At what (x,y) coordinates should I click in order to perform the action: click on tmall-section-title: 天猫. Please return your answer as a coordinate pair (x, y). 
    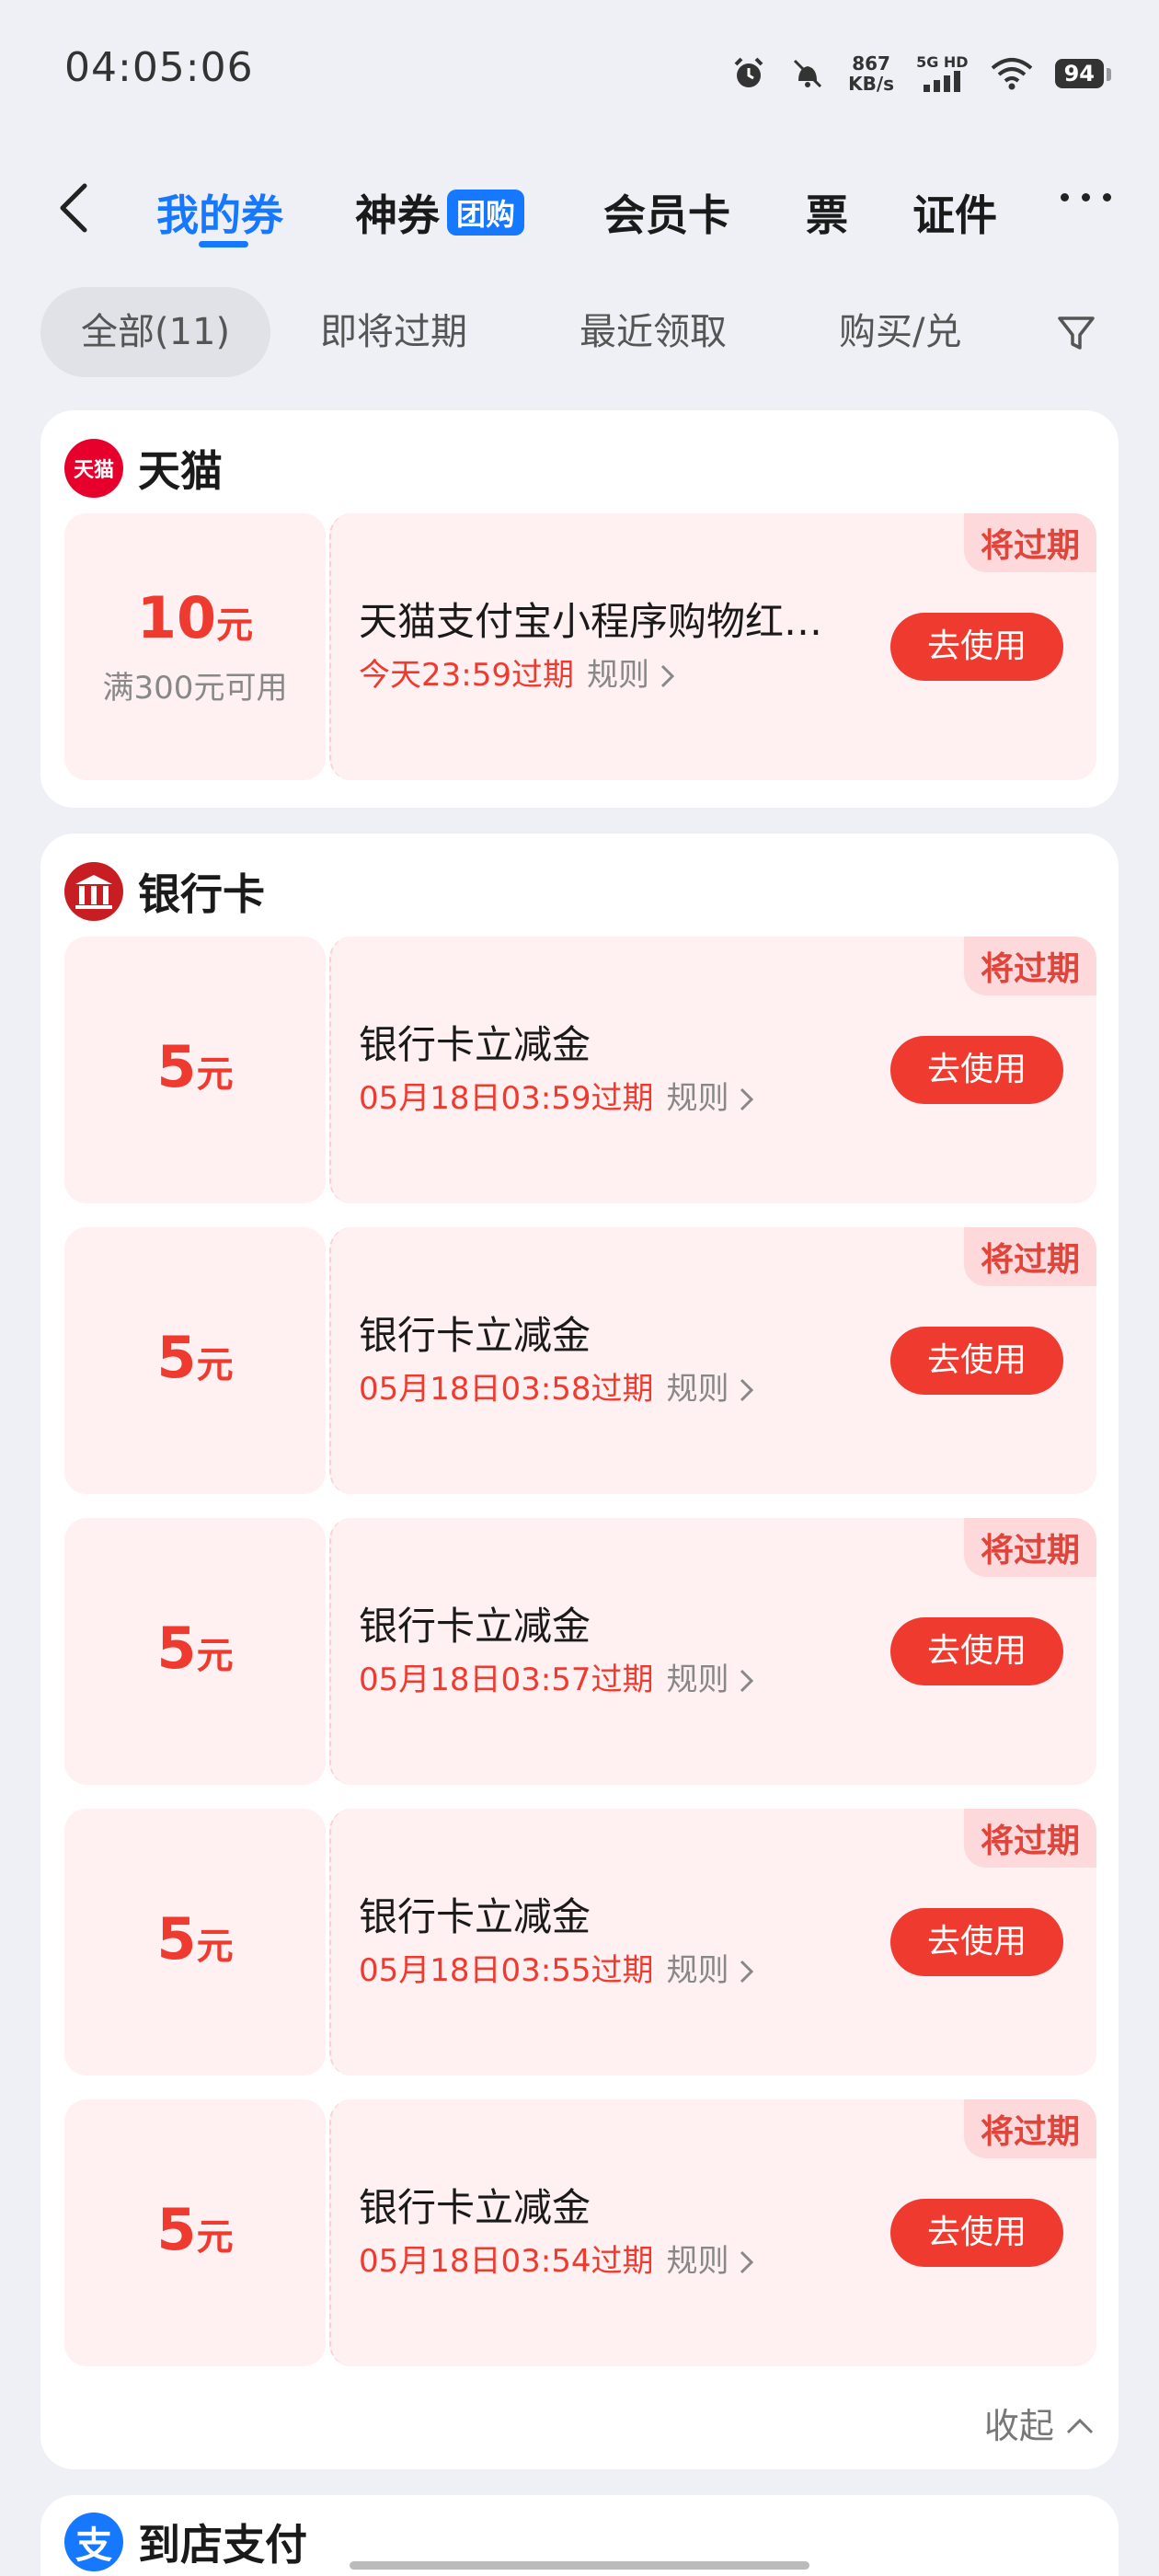
    Looking at the image, I should click on (180, 471).